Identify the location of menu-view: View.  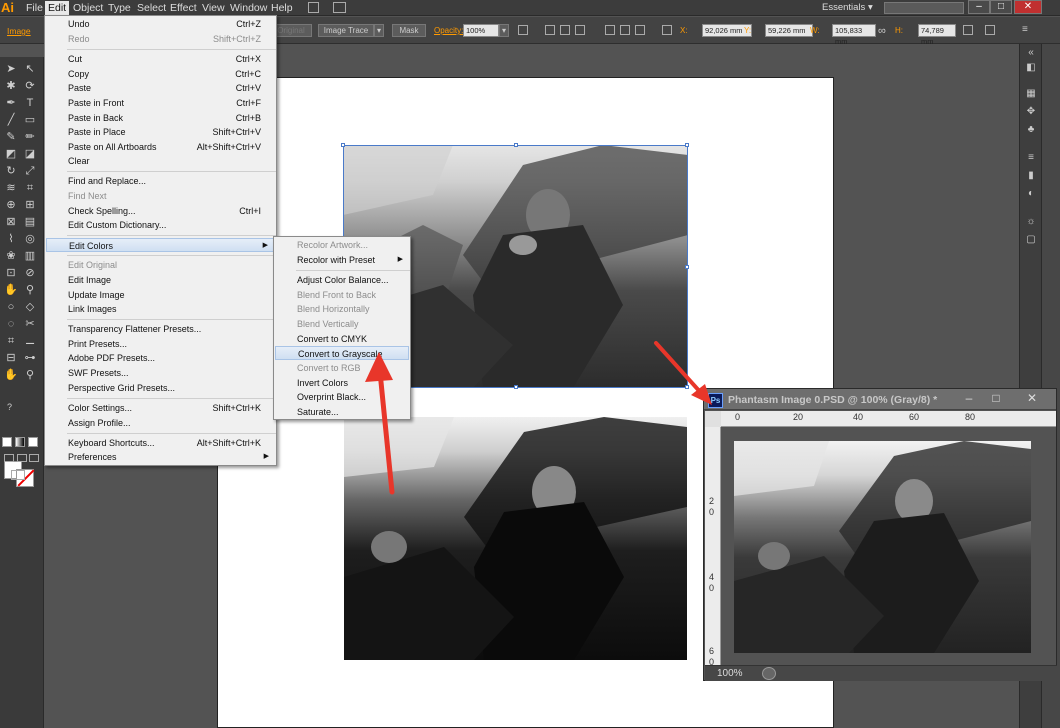
(213, 8).